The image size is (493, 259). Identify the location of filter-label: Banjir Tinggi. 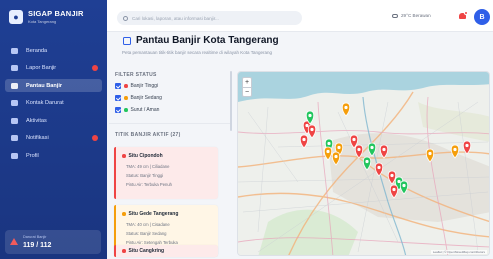
(144, 86).